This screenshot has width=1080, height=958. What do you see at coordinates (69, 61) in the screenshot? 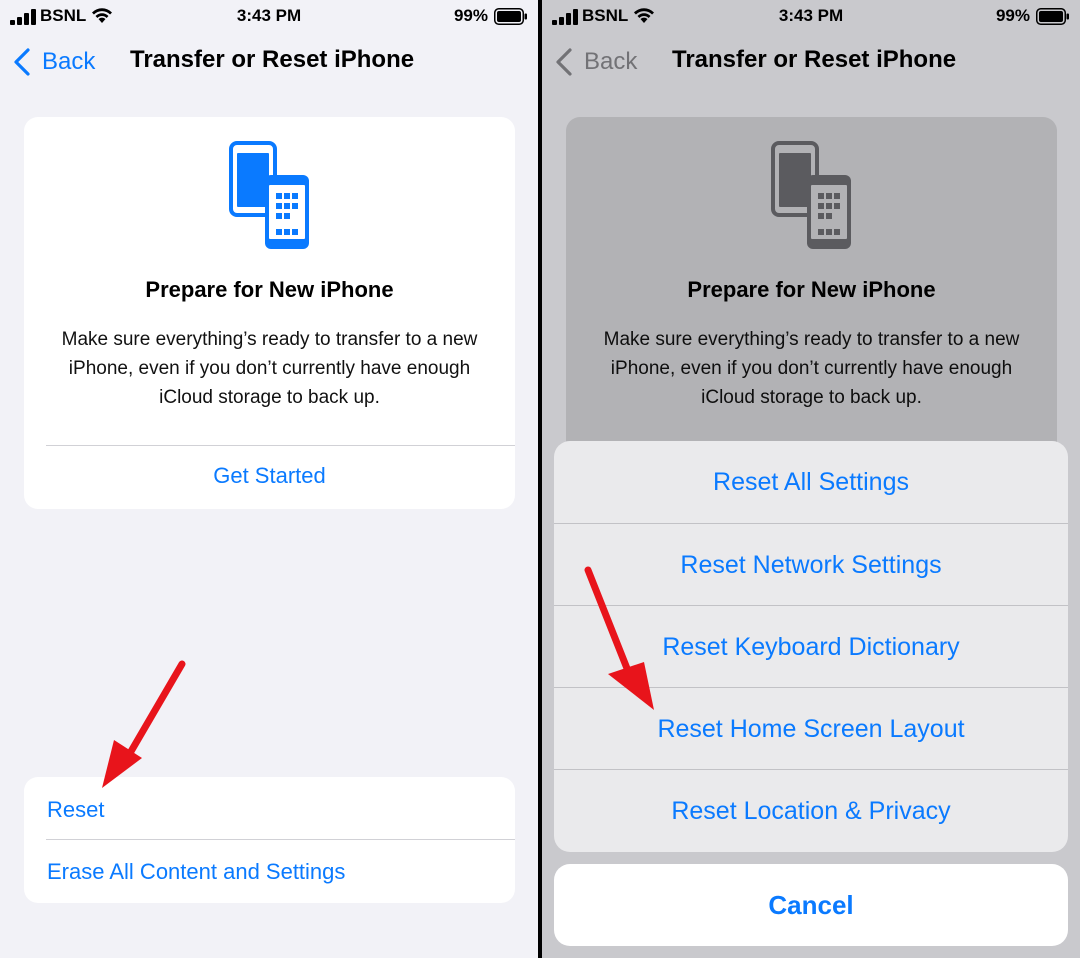
I see `back-label: Back` at bounding box center [69, 61].